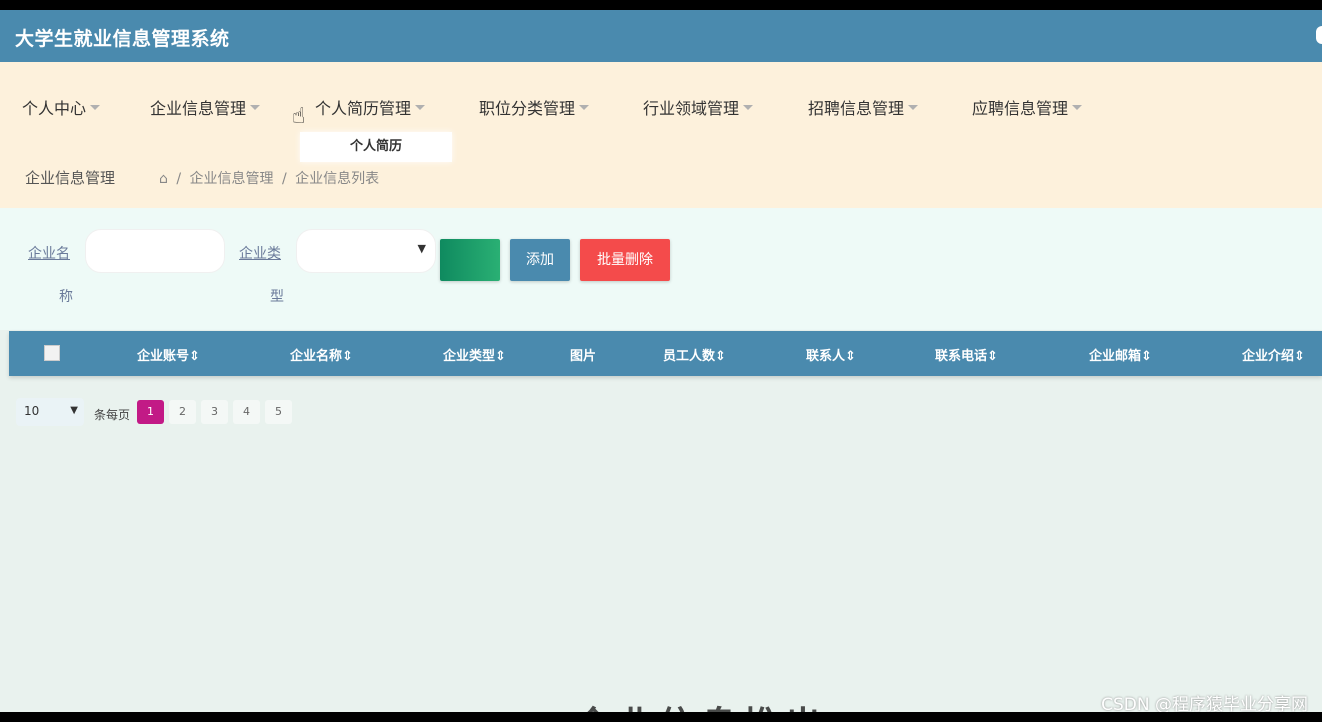 Image resolution: width=1322 pixels, height=722 pixels. What do you see at coordinates (198, 108) in the screenshot?
I see `nav-item-label: 企业信息管理` at bounding box center [198, 108].